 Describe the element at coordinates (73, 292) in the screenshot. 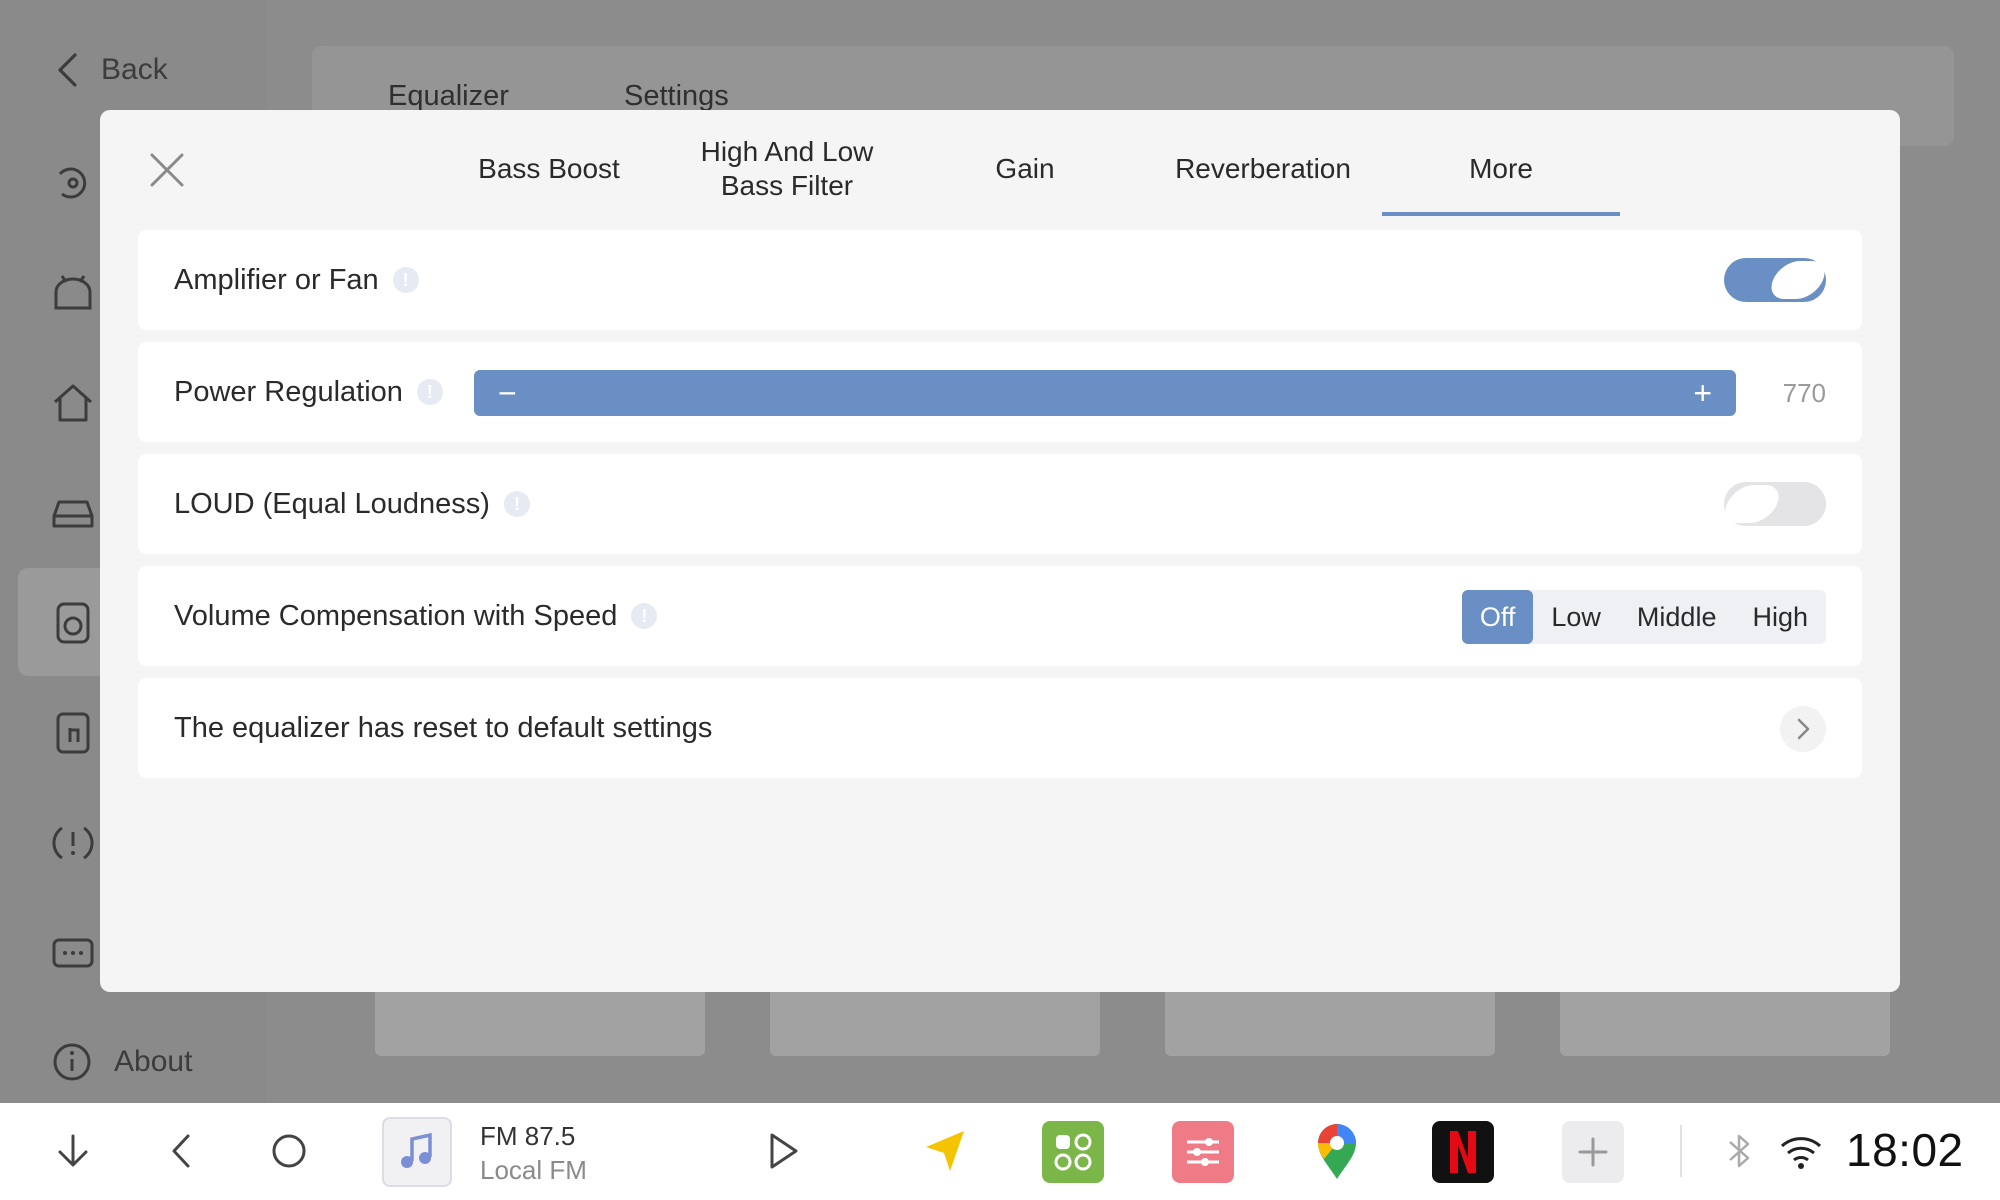

I see `android-icon` at that location.